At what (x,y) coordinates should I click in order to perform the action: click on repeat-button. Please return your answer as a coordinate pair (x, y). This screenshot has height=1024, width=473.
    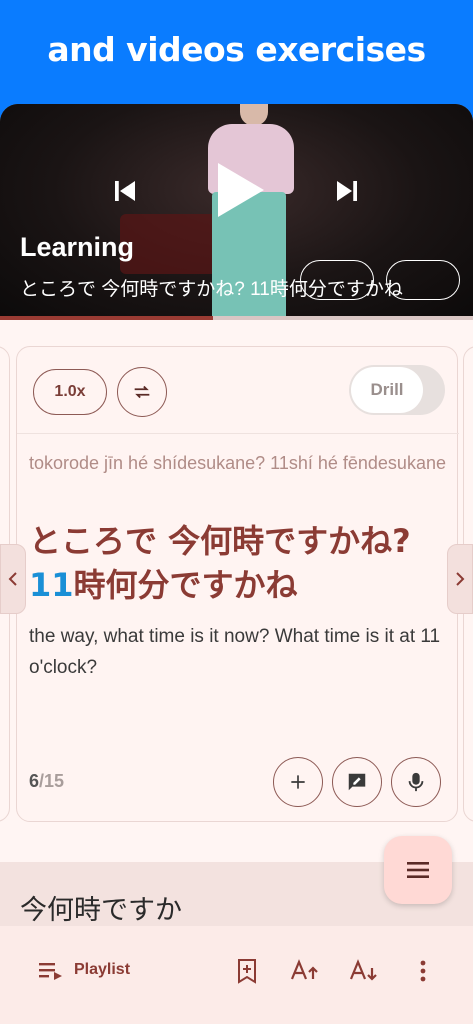
    Looking at the image, I should click on (142, 392).